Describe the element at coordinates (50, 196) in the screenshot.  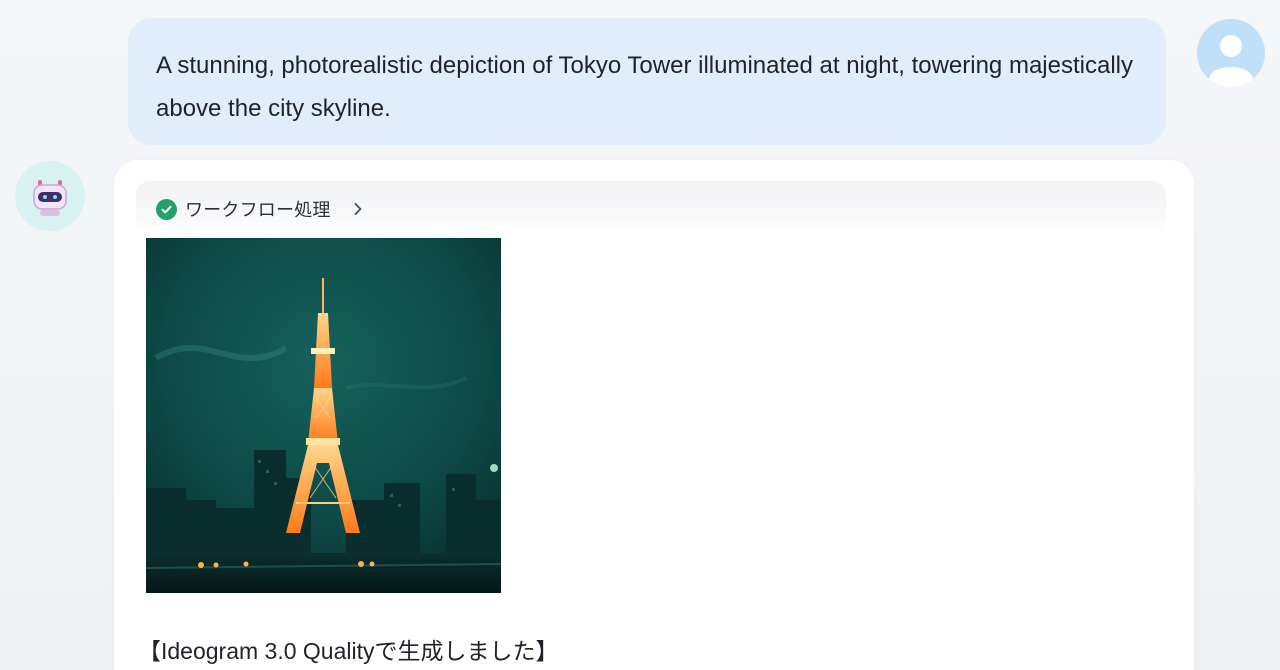
I see `robot-avatar-icon` at that location.